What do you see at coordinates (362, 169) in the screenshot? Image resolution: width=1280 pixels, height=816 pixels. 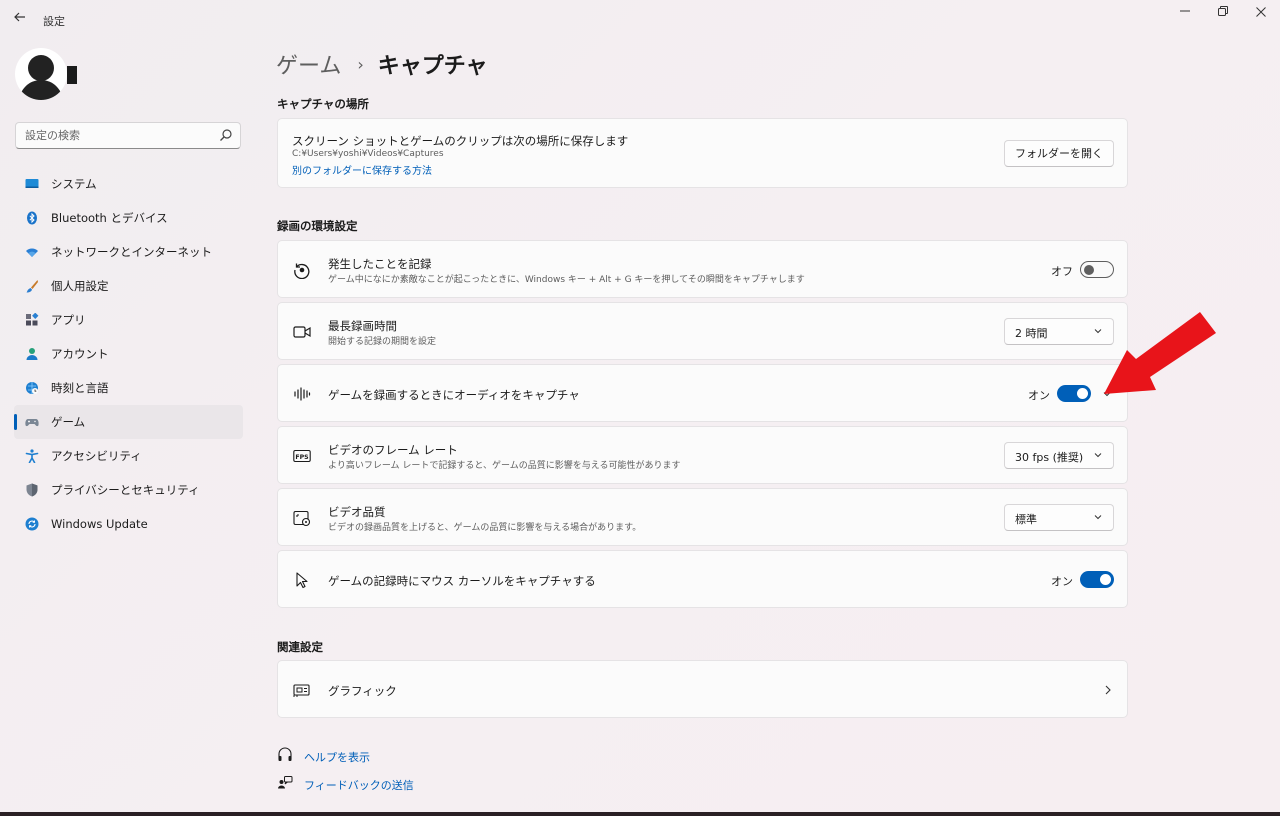 I see `save-other-folder-link: 別のフォルダーに保存する方法` at bounding box center [362, 169].